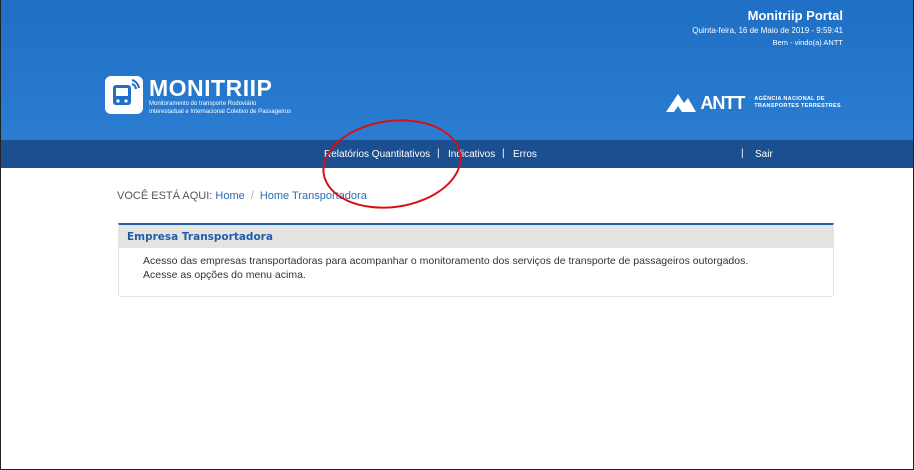 This screenshot has height=470, width=914. What do you see at coordinates (525, 154) in the screenshot?
I see `nav-erros: Erros` at bounding box center [525, 154].